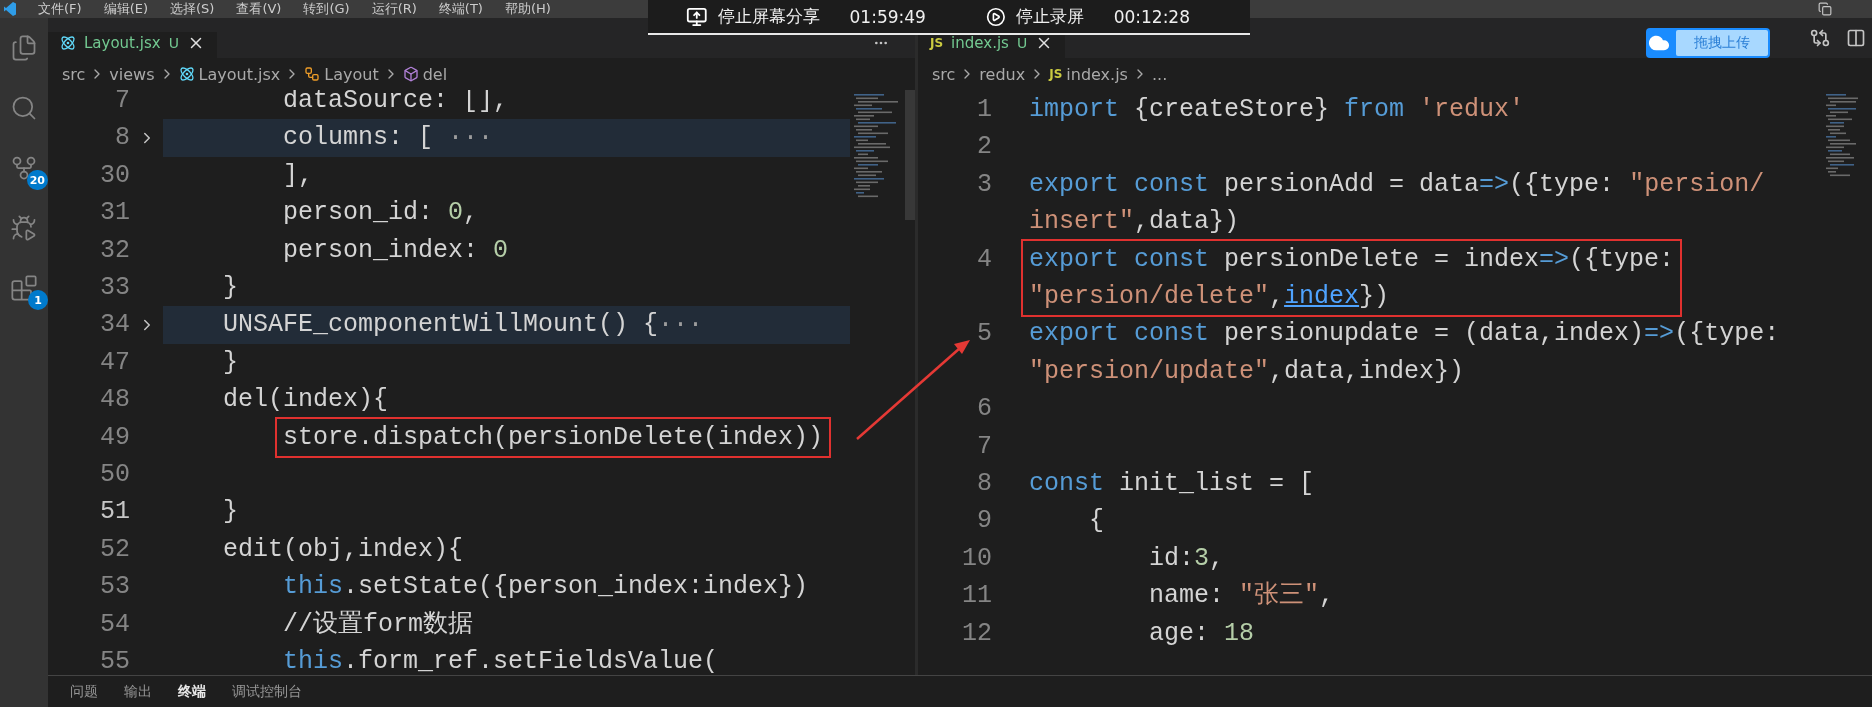 The width and height of the screenshot is (1872, 707). Describe the element at coordinates (115, 549) in the screenshot. I see `line-number: 52` at that location.